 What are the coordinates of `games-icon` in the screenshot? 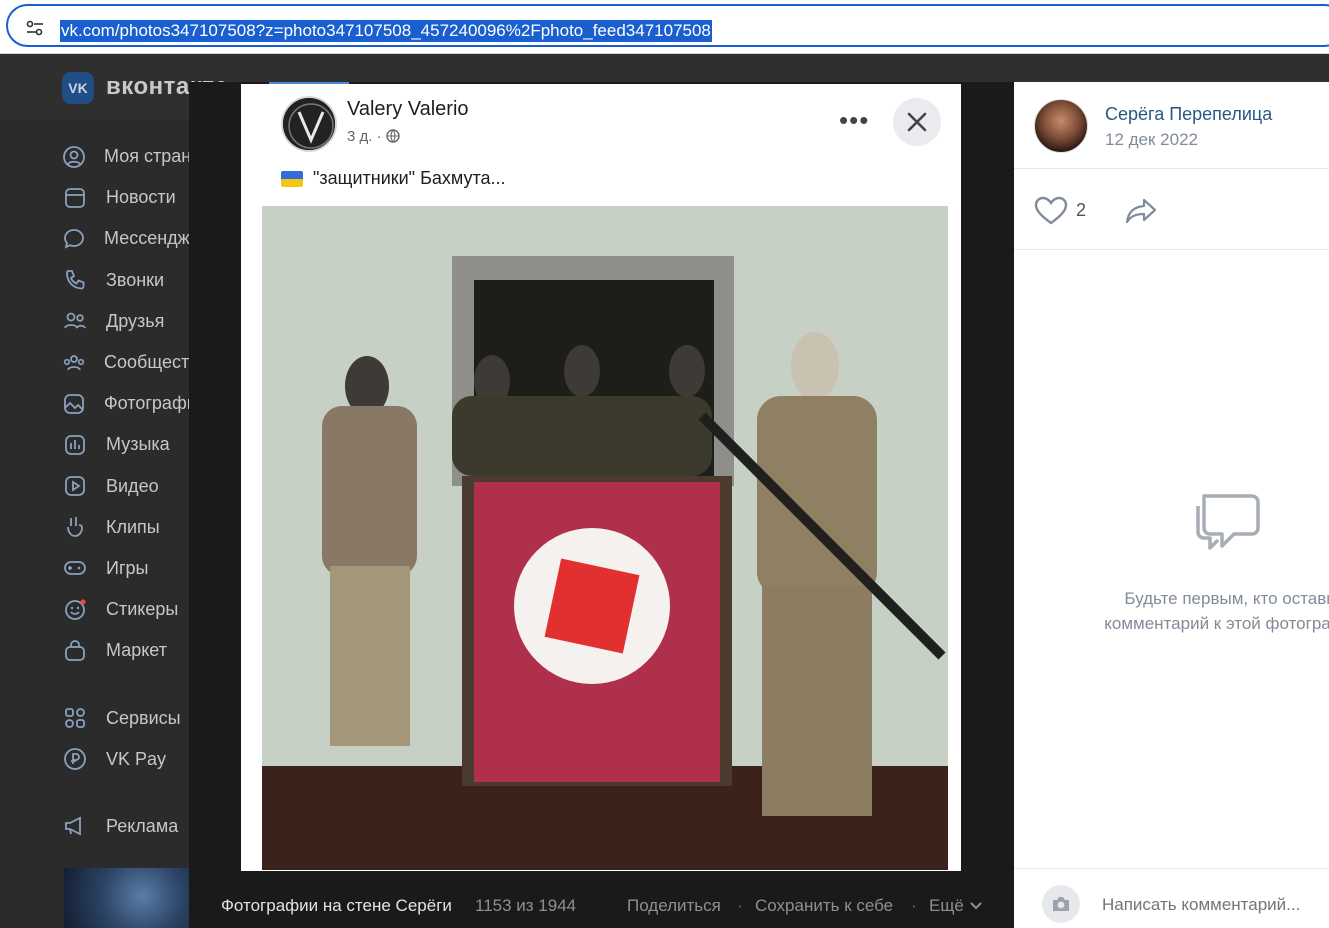 It's located at (75, 568).